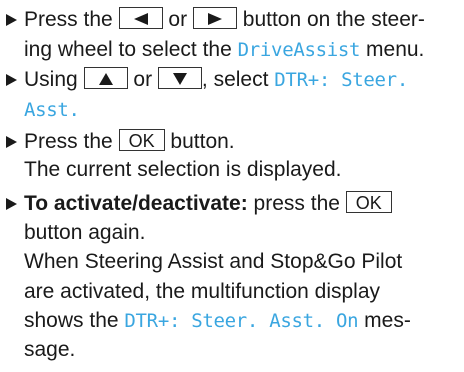 The height and width of the screenshot is (372, 464). Describe the element at coordinates (202, 141) in the screenshot. I see `text: button.` at that location.